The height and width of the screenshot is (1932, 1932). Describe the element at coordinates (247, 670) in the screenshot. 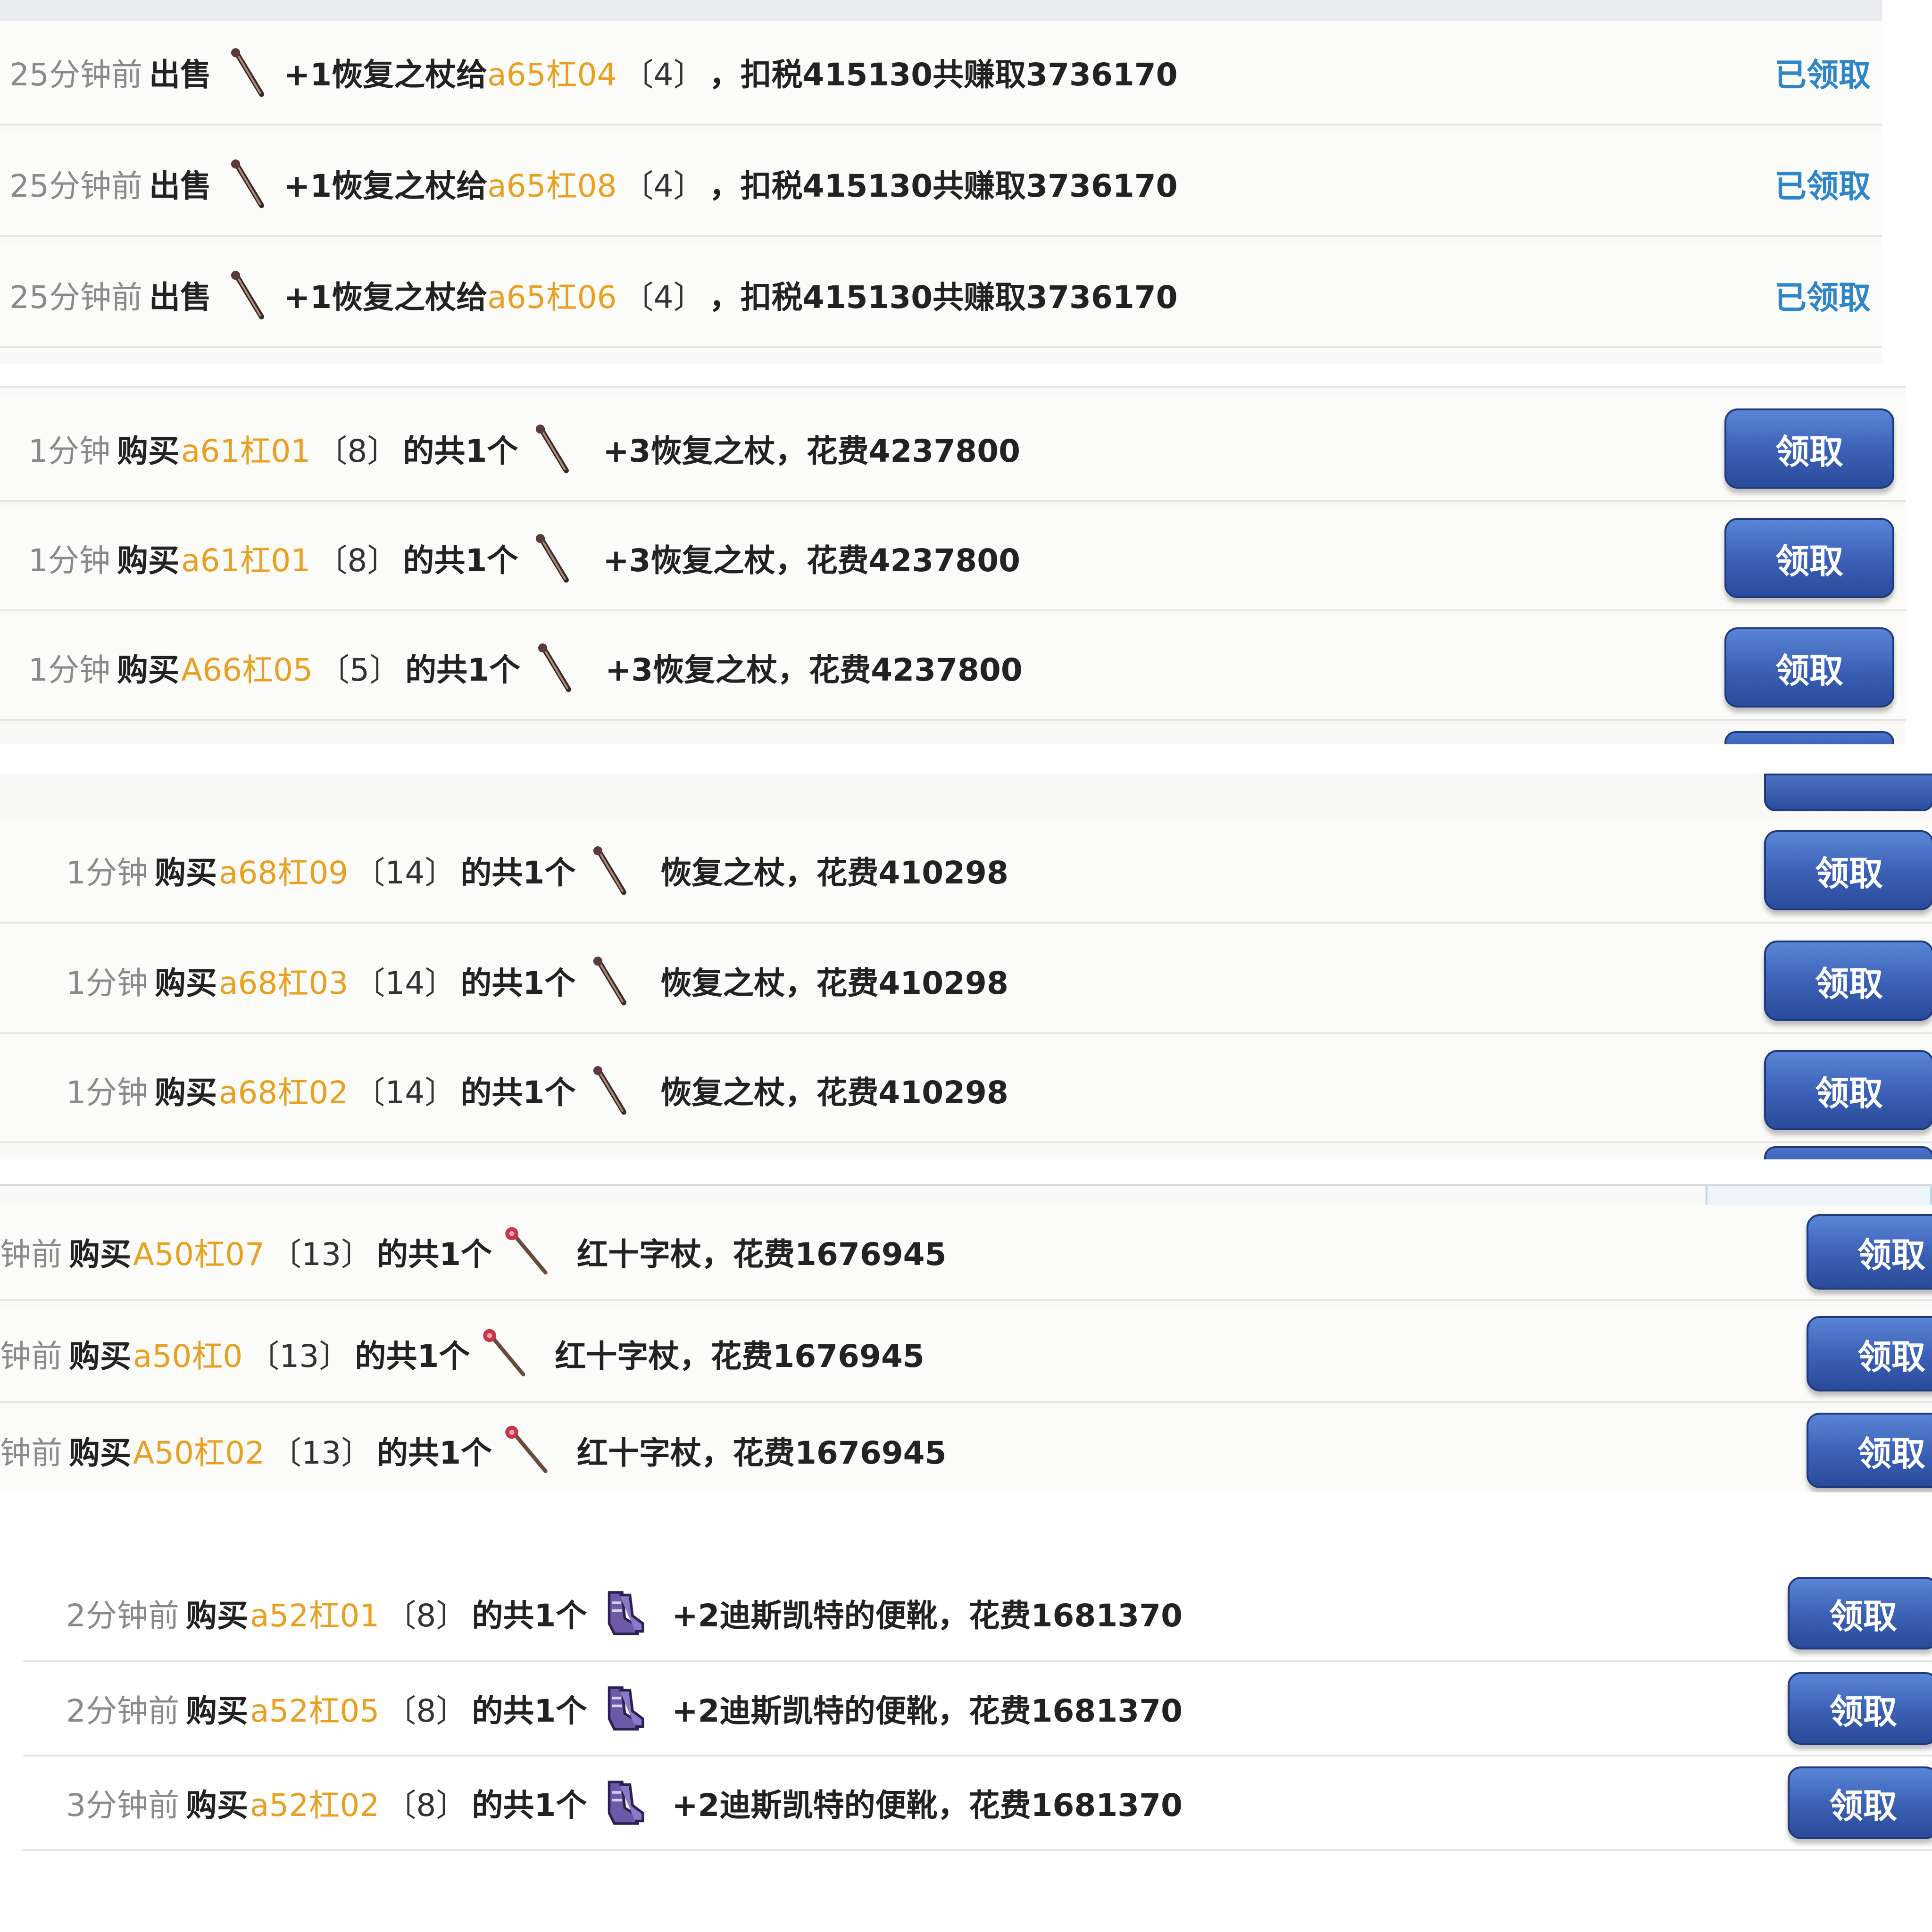

I see `player-name: A66杠05` at that location.